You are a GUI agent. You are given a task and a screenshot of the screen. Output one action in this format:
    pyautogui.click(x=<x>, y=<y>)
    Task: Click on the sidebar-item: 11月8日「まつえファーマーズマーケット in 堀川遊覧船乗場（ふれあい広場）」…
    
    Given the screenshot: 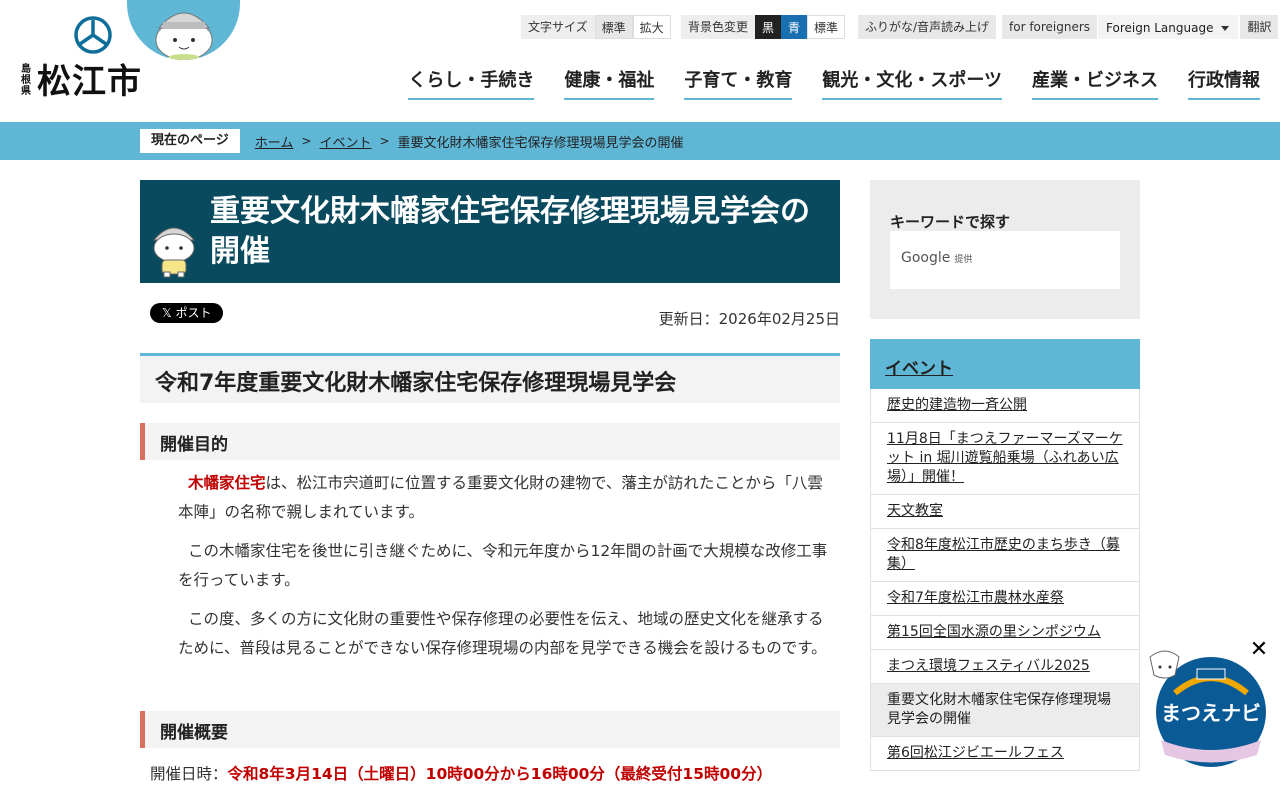 What is the action you would take?
    pyautogui.click(x=1005, y=459)
    